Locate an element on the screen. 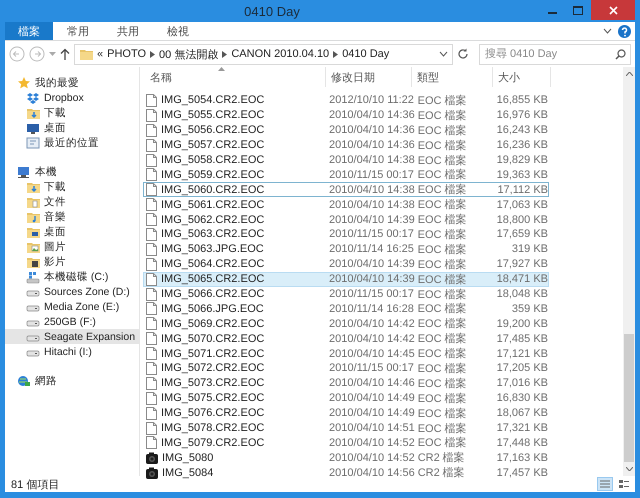 This screenshot has width=640, height=498. item-count: 81 個項目 is located at coordinates (35, 485).